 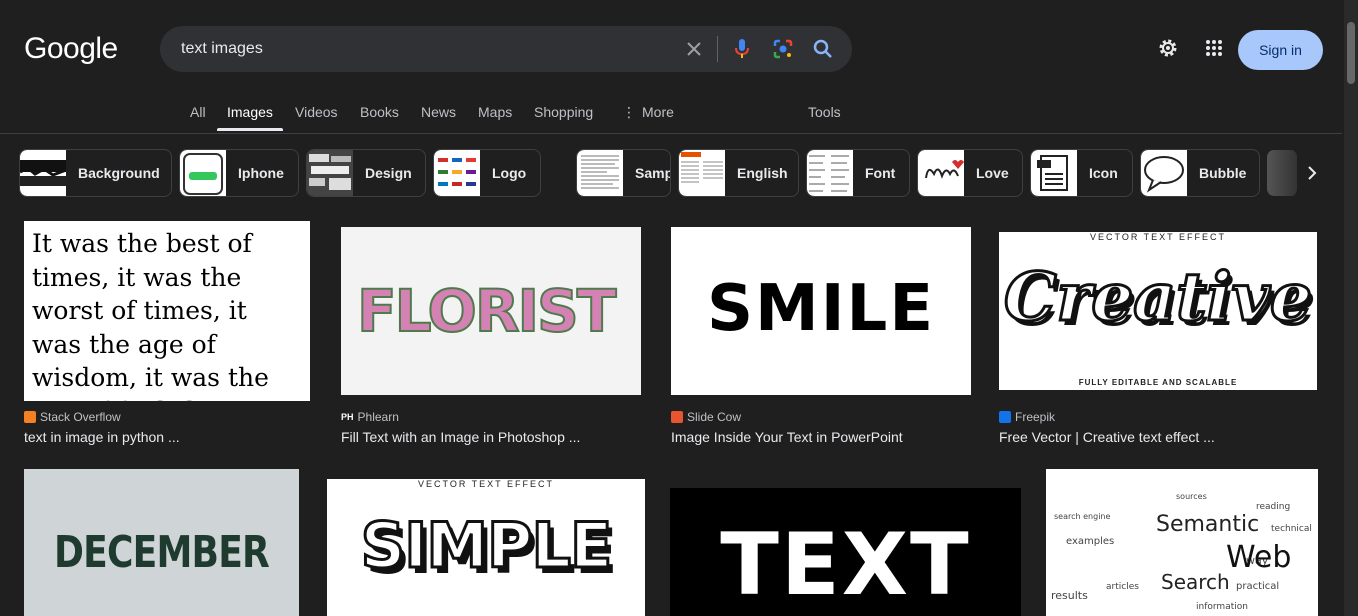 I want to click on result-source: PH Phlearn, so click(x=370, y=417).